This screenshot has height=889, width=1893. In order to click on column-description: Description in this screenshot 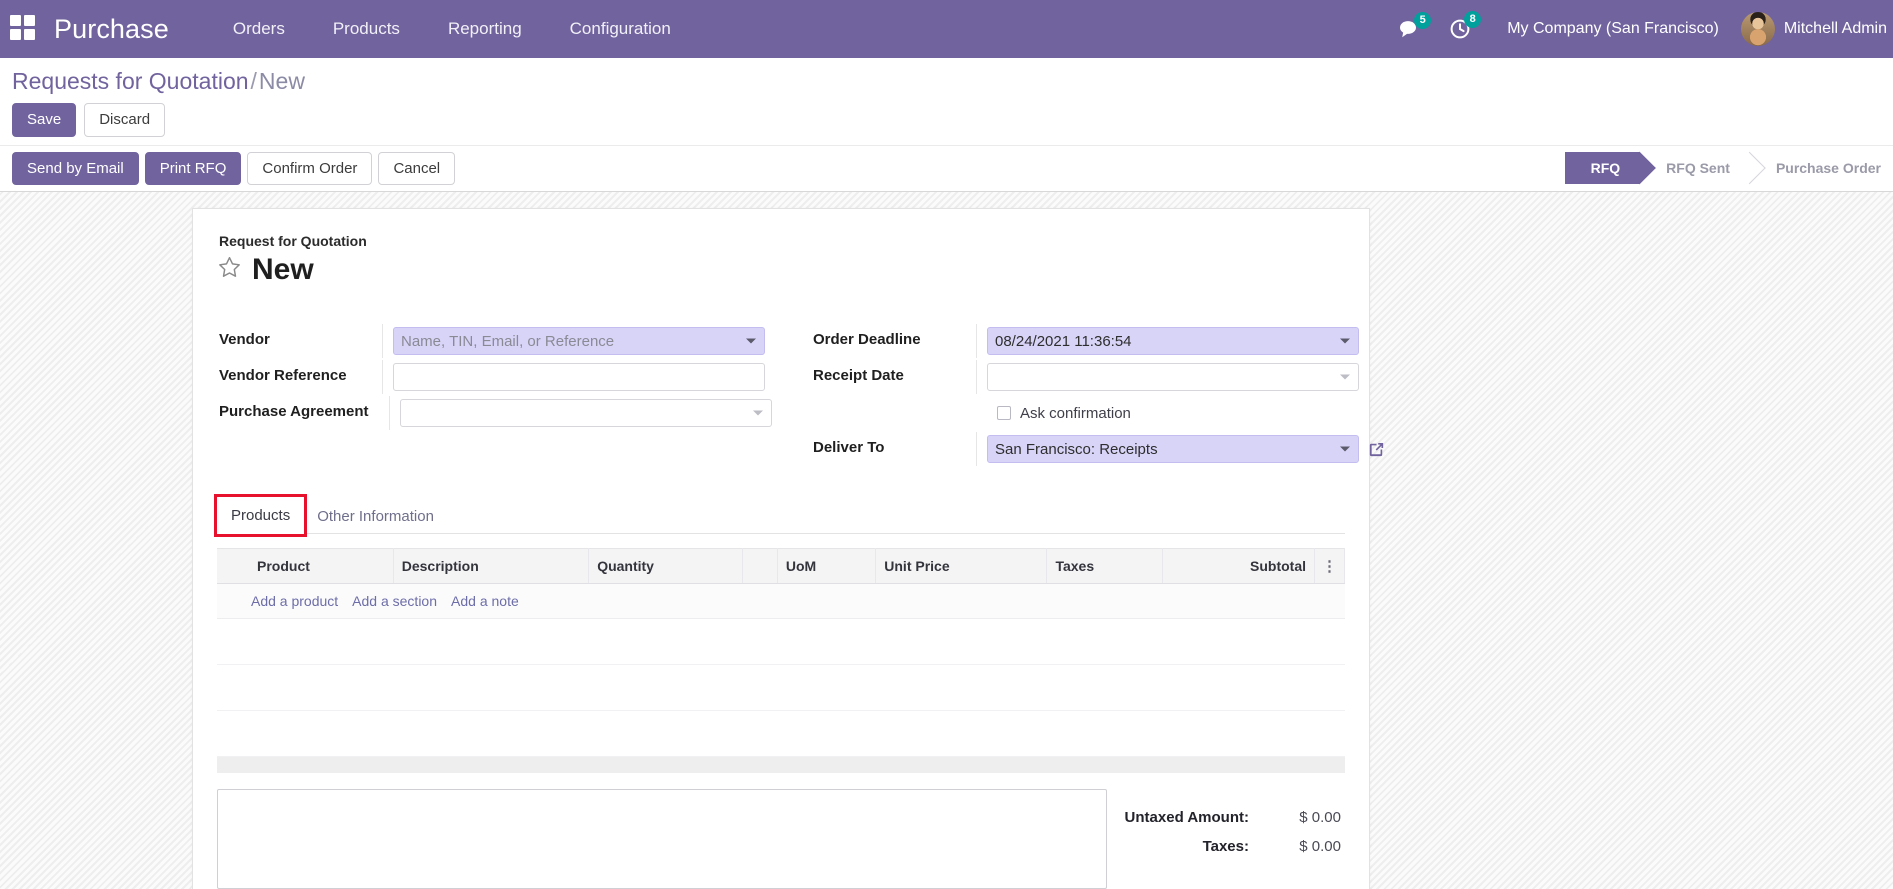, I will do `click(491, 566)`.